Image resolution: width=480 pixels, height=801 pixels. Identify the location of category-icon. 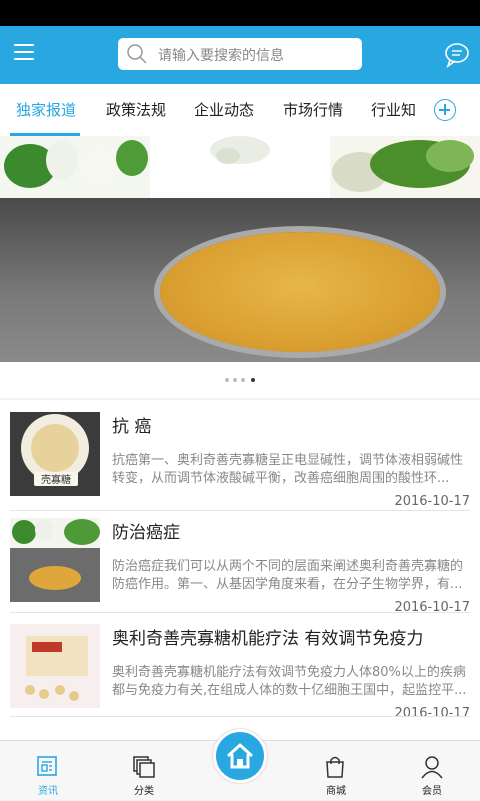
(144, 767).